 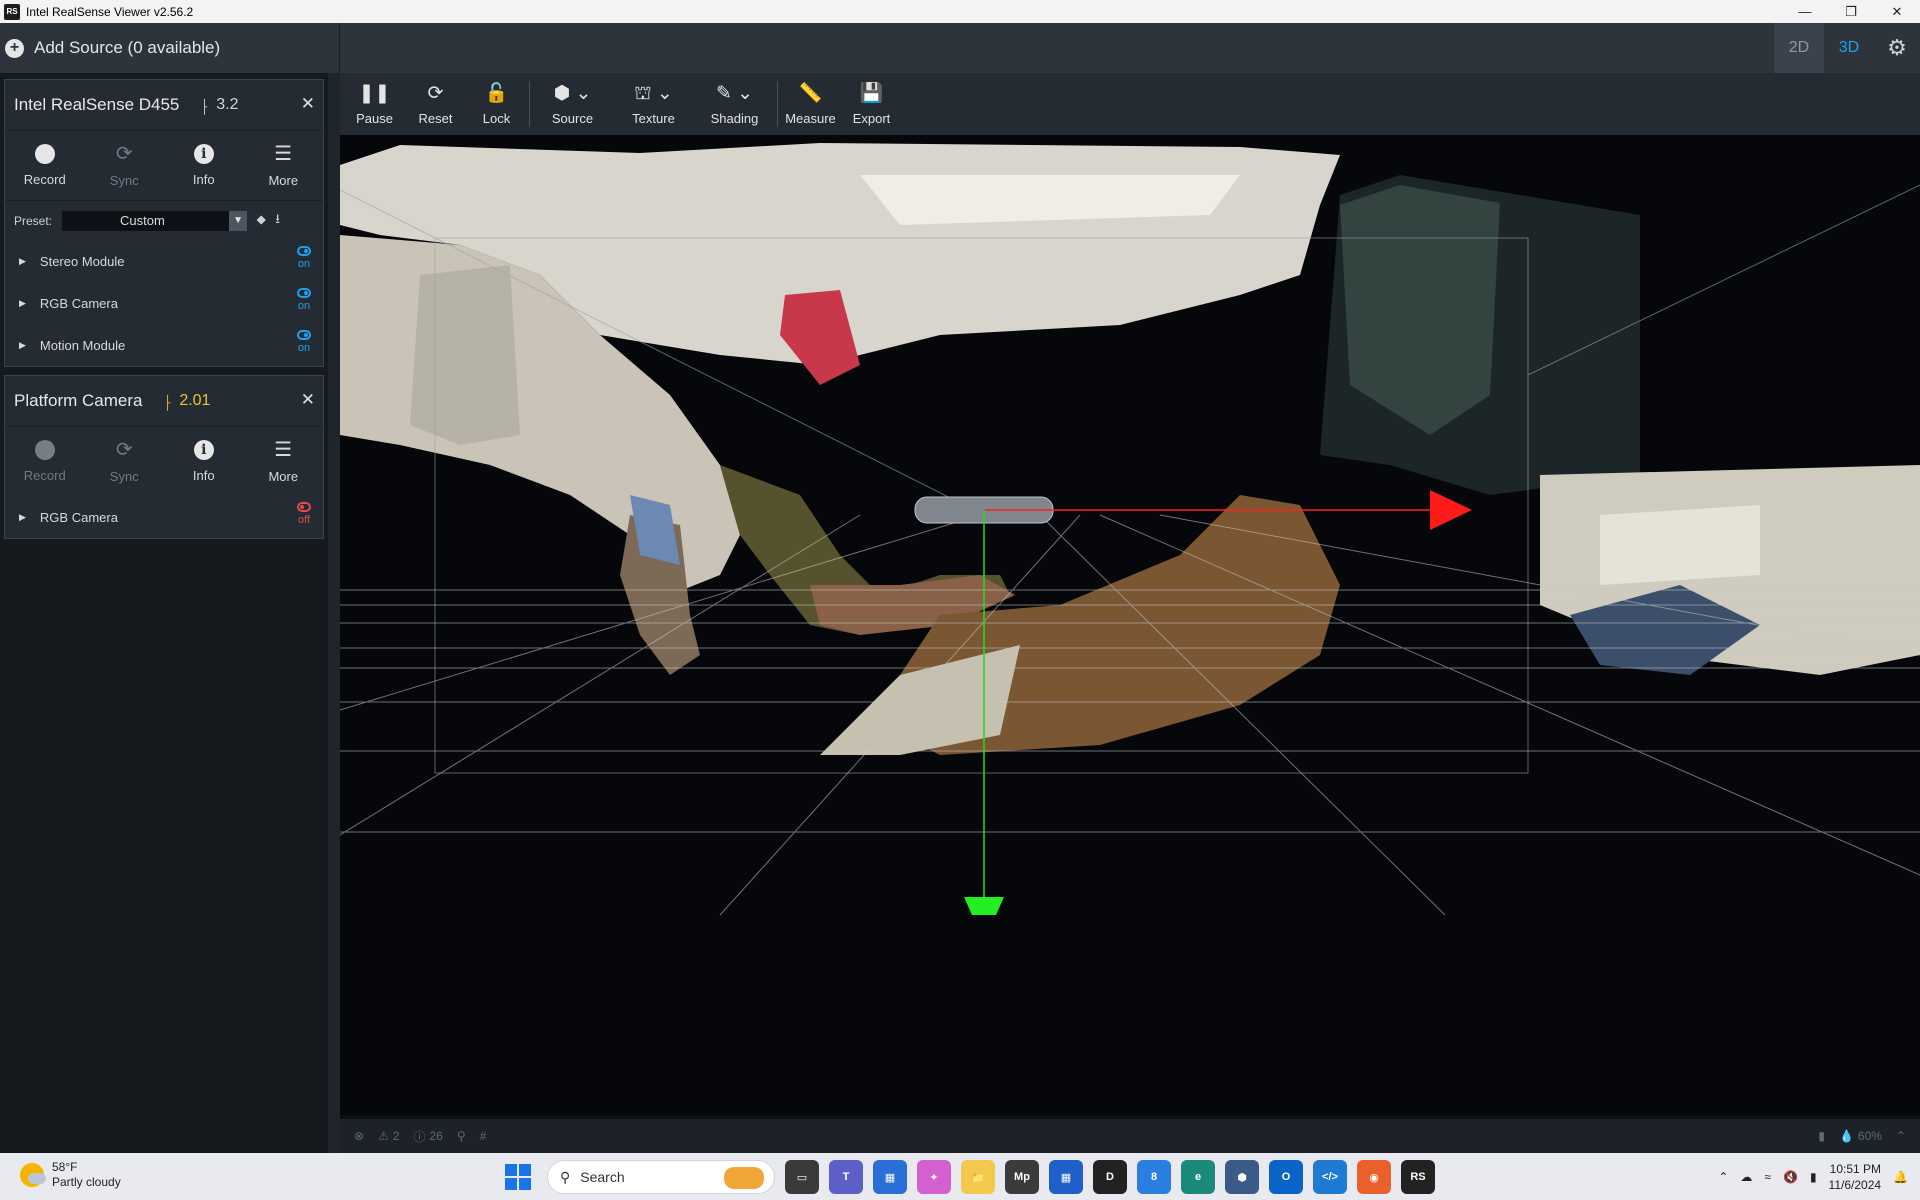 What do you see at coordinates (810, 118) in the screenshot?
I see `measure-label: Measure` at bounding box center [810, 118].